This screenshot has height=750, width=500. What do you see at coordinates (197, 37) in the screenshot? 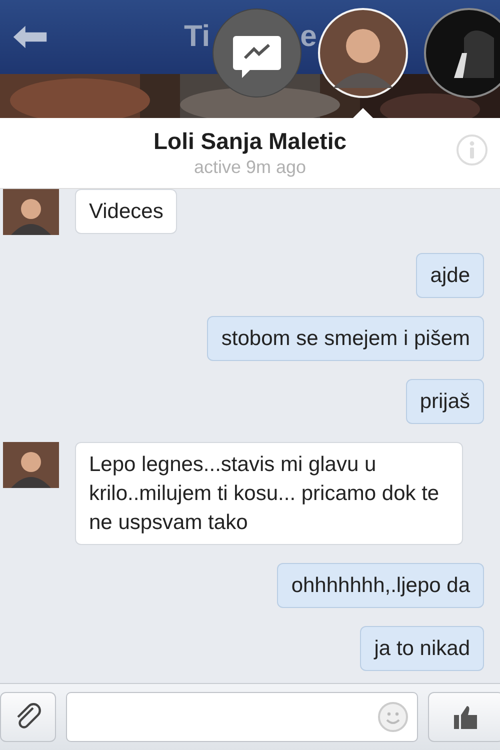
I see `title-fragment: Ti` at bounding box center [197, 37].